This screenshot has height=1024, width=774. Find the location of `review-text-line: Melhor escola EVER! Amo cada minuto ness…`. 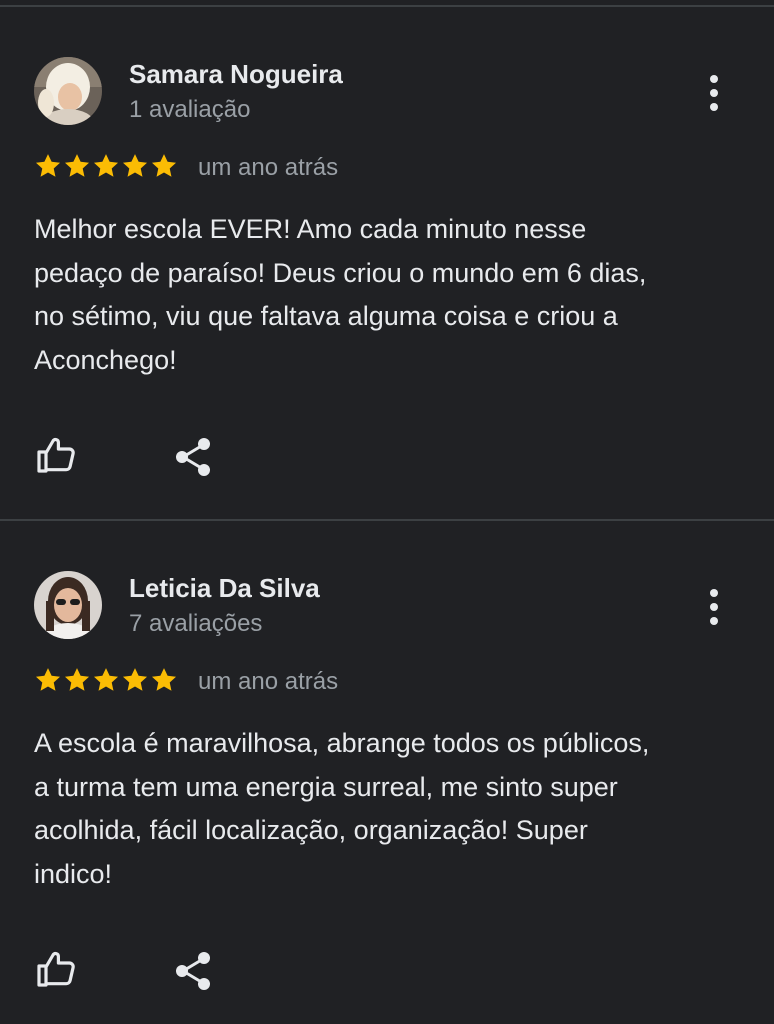

review-text-line: Melhor escola EVER! Amo cada minuto ness… is located at coordinates (310, 229).